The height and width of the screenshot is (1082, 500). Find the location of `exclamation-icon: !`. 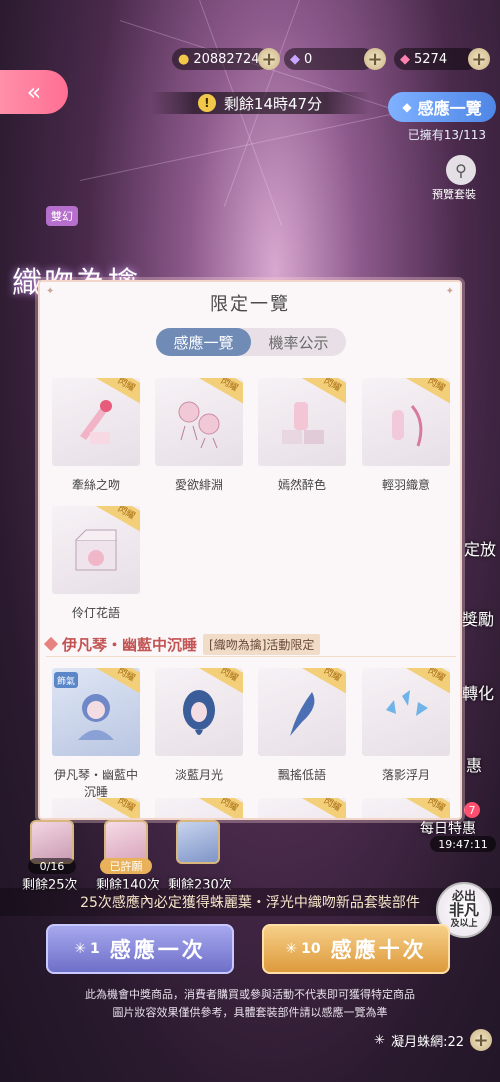

exclamation-icon: ! is located at coordinates (206, 103).